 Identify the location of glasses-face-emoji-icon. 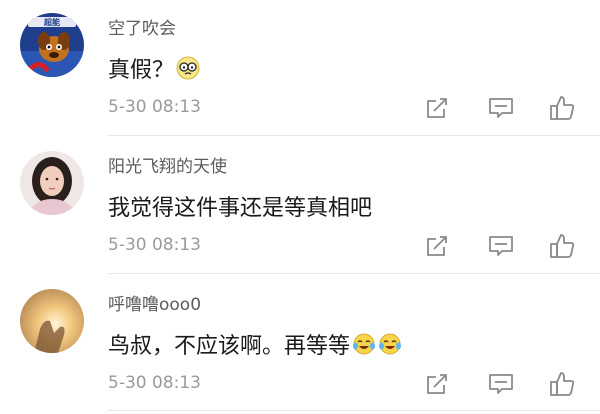
(188, 68).